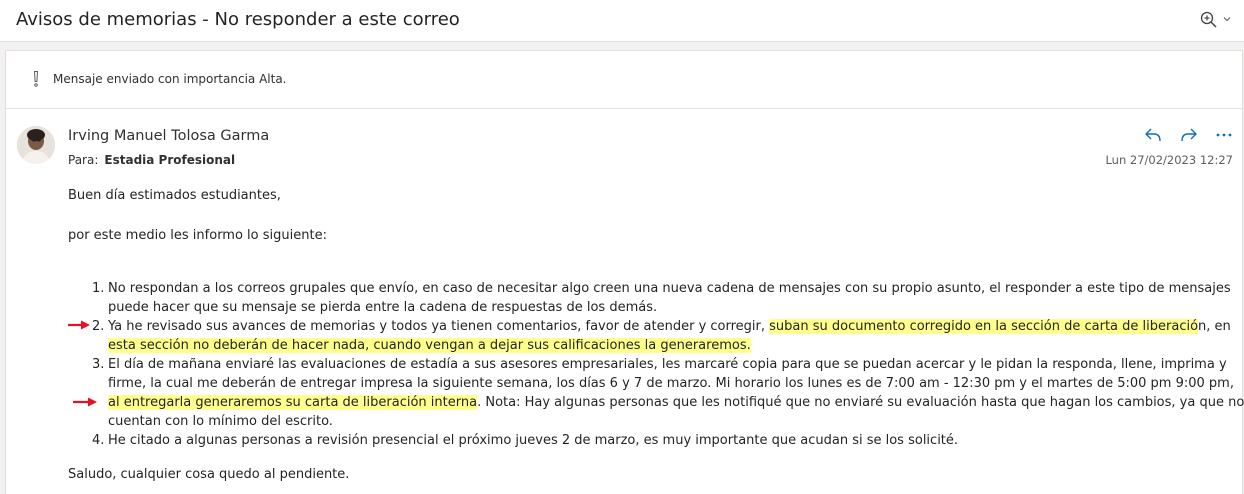 The image size is (1244, 494). Describe the element at coordinates (83, 160) in the screenshot. I see `to-label: Para:` at that location.